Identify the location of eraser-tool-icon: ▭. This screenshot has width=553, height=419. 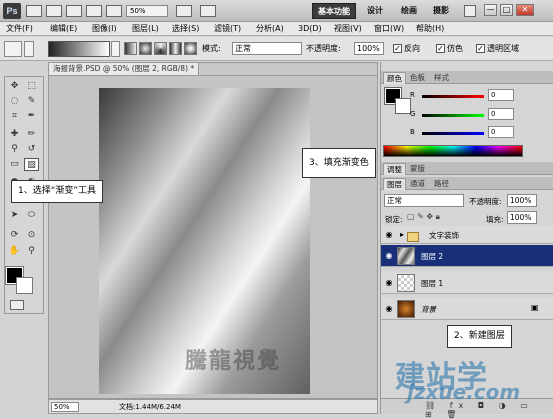
(14, 164).